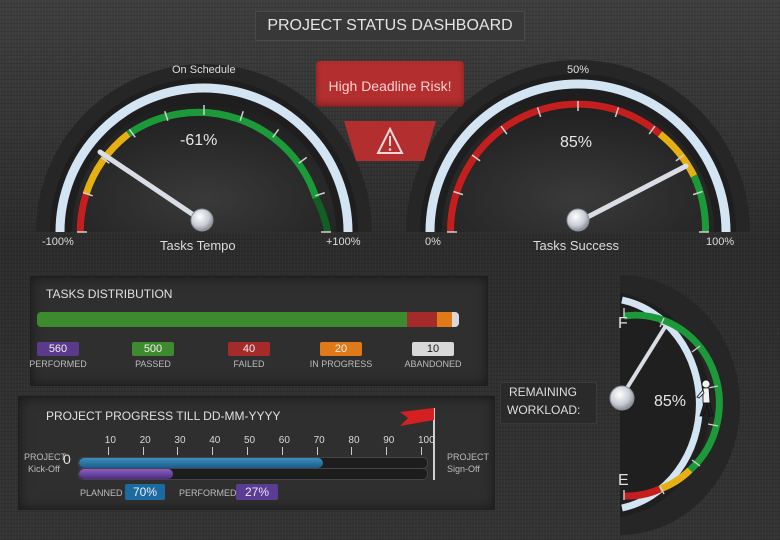 The height and width of the screenshot is (540, 780). What do you see at coordinates (284, 440) in the screenshot?
I see `progress-tick-label: 60` at bounding box center [284, 440].